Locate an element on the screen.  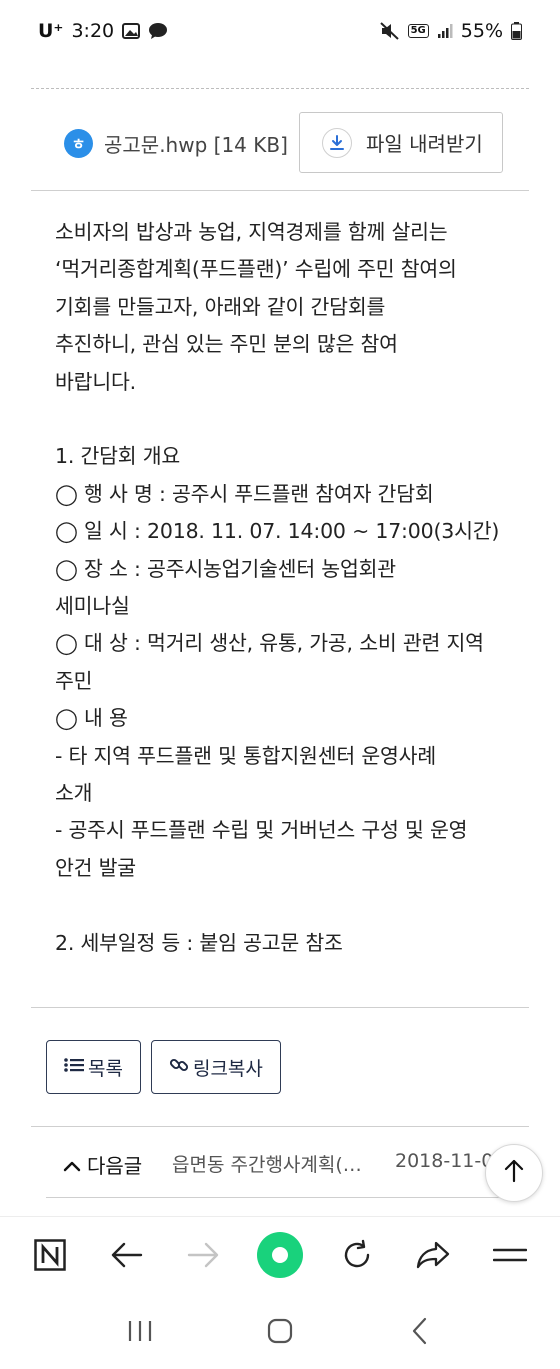
home-green-dot-icon is located at coordinates (280, 1257).